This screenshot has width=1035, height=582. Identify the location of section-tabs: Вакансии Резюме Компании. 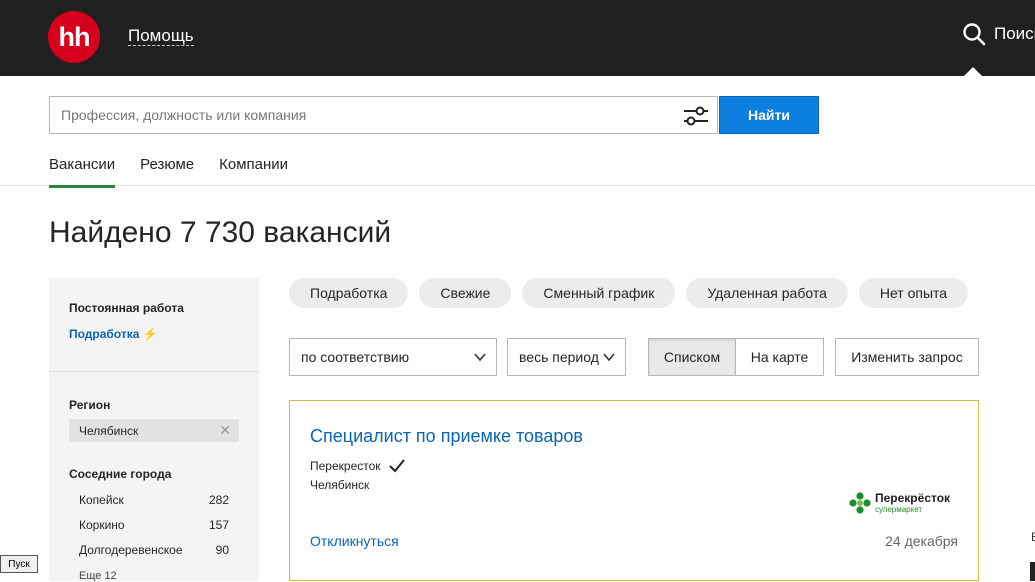
(181, 172).